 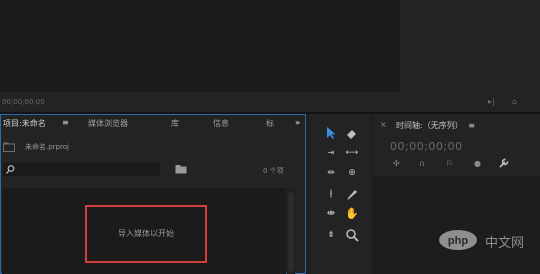 I want to click on project-file-name: 未命名.prproj, so click(x=47, y=147).